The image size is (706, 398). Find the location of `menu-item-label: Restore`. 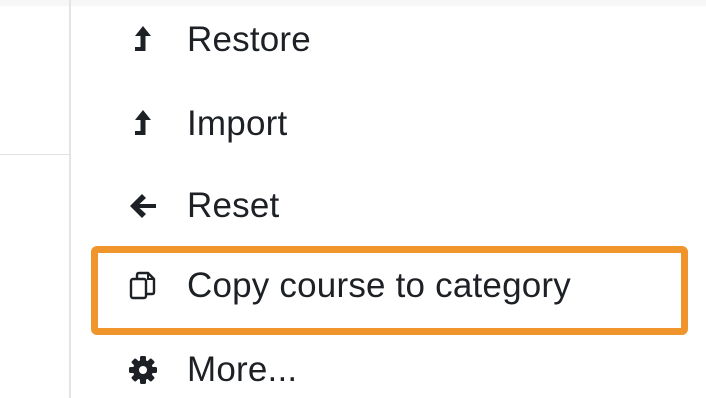

menu-item-label: Restore is located at coordinates (249, 39).